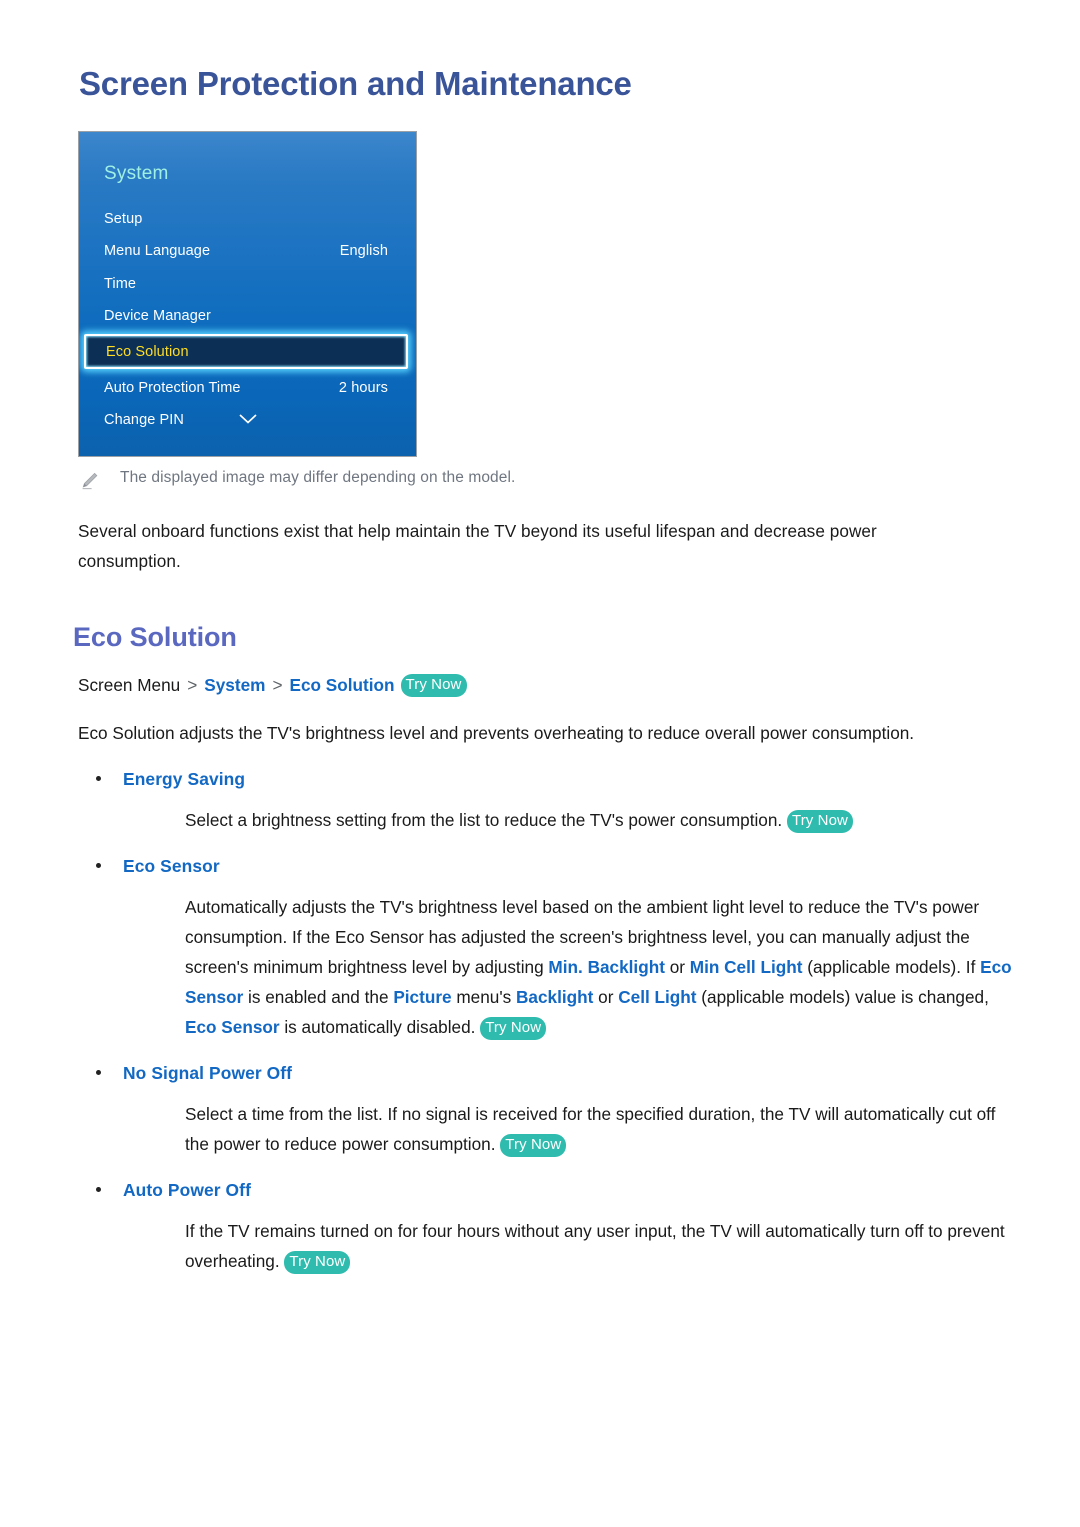  What do you see at coordinates (549, 1190) in the screenshot?
I see `bullet-heading: Auto Power Off` at bounding box center [549, 1190].